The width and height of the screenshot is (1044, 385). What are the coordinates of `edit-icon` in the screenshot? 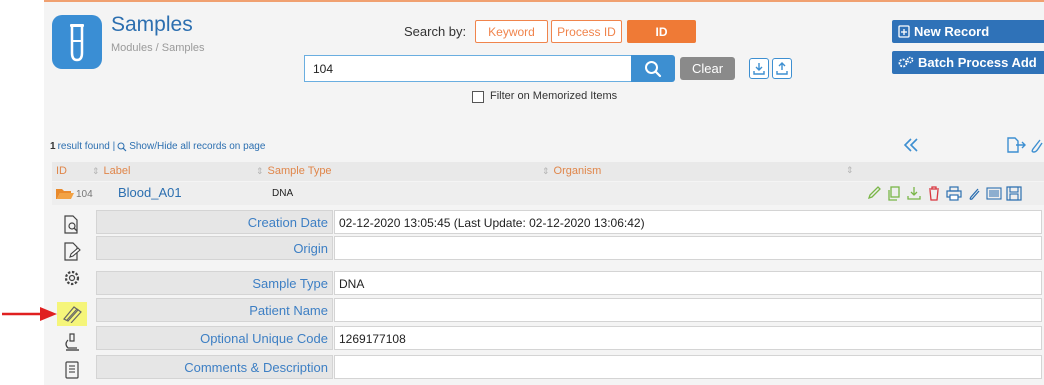 It's located at (874, 193).